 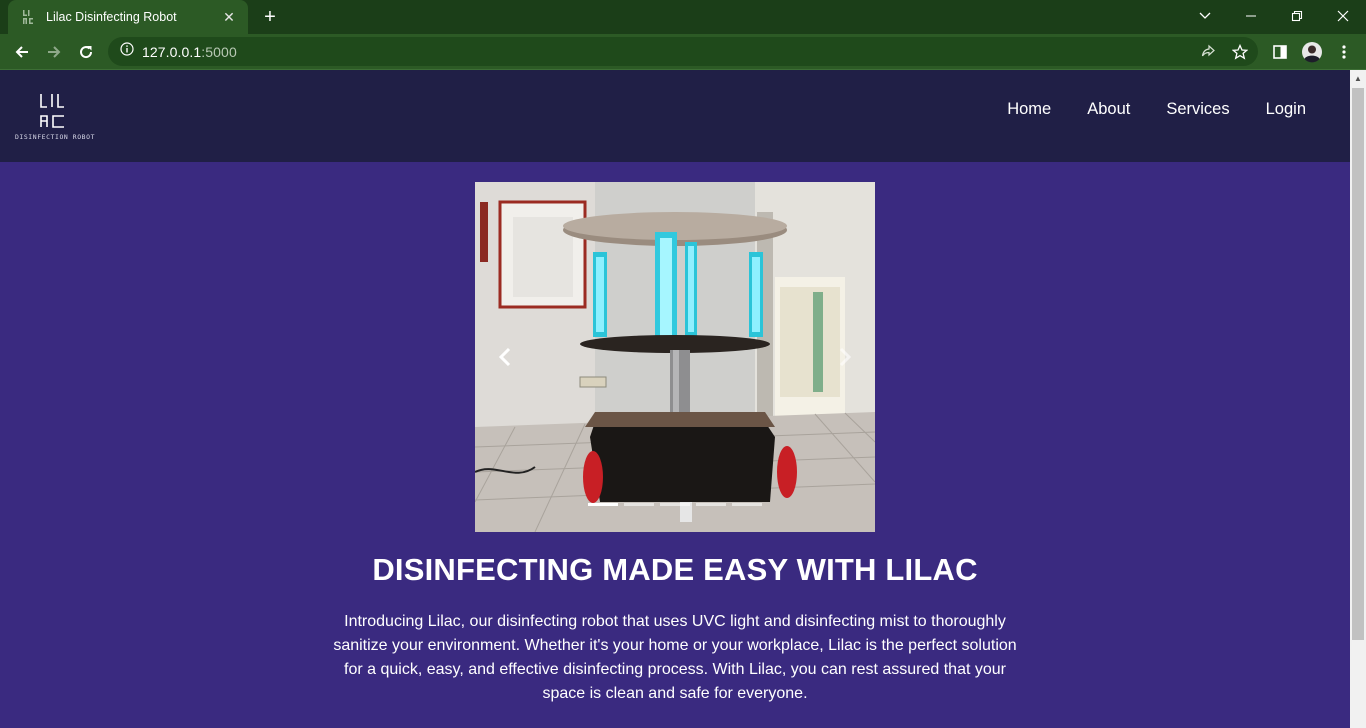 What do you see at coordinates (683, 17) in the screenshot?
I see `browser-tab-strip: Lilac Disinfecting Robot ✕ +` at bounding box center [683, 17].